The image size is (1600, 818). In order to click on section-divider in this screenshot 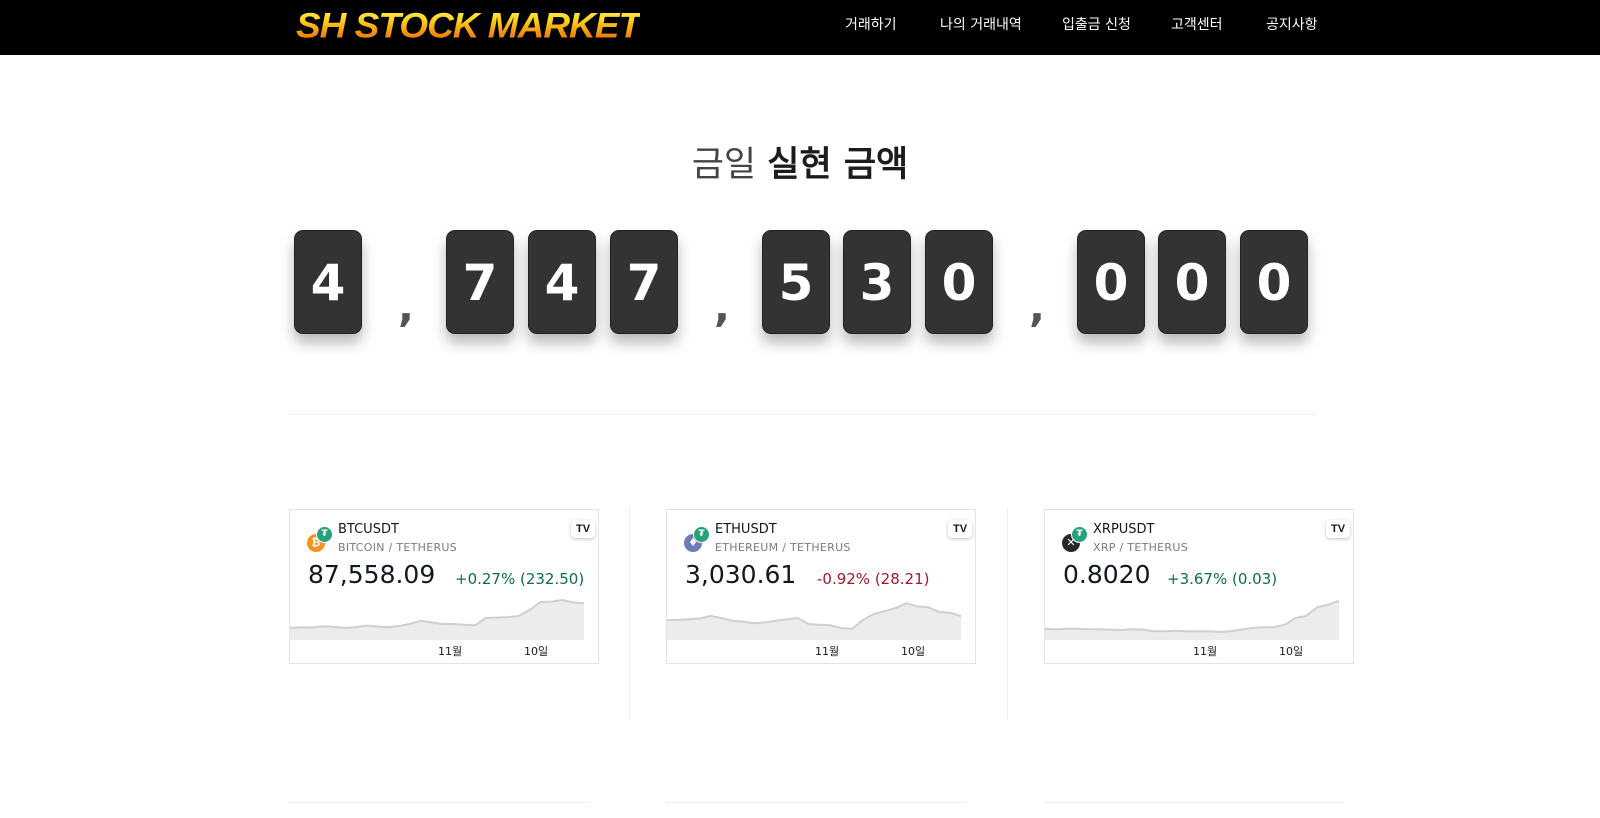, I will do `click(802, 414)`.